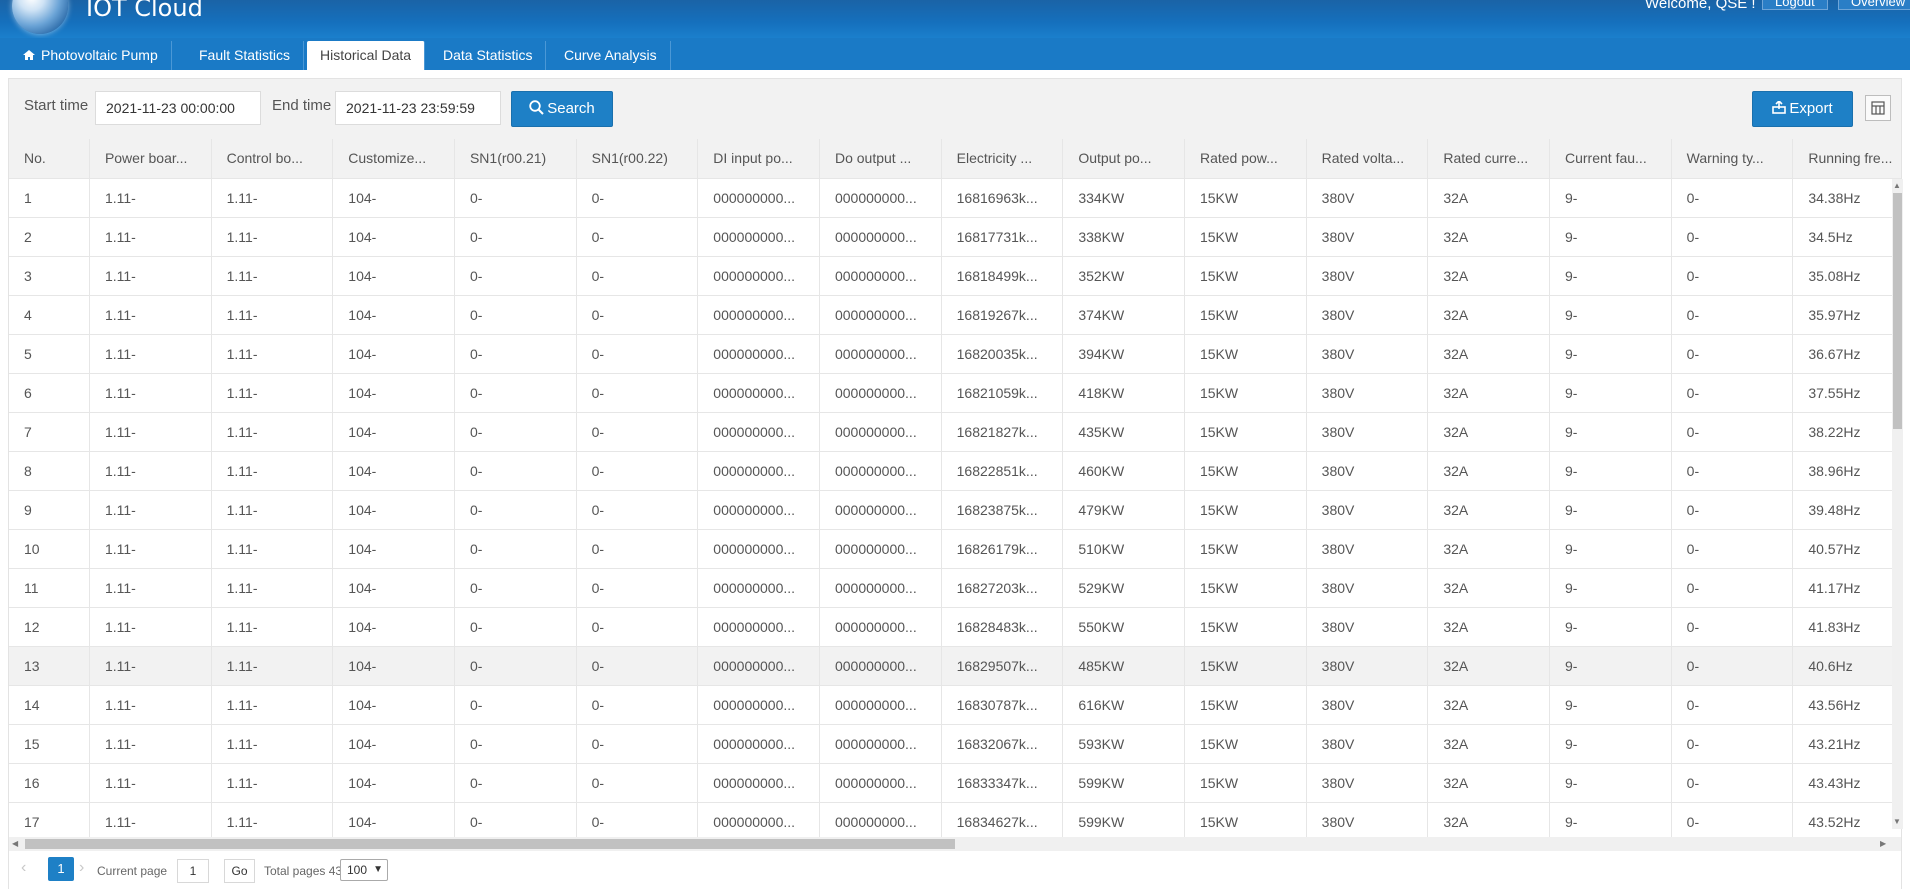 The width and height of the screenshot is (1910, 889). What do you see at coordinates (562, 109) in the screenshot?
I see `search-button: Search` at bounding box center [562, 109].